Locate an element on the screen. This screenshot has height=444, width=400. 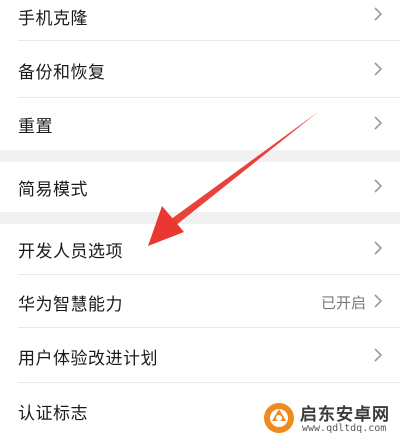
settings-item-label: 开发人员选项 is located at coordinates (70, 252).